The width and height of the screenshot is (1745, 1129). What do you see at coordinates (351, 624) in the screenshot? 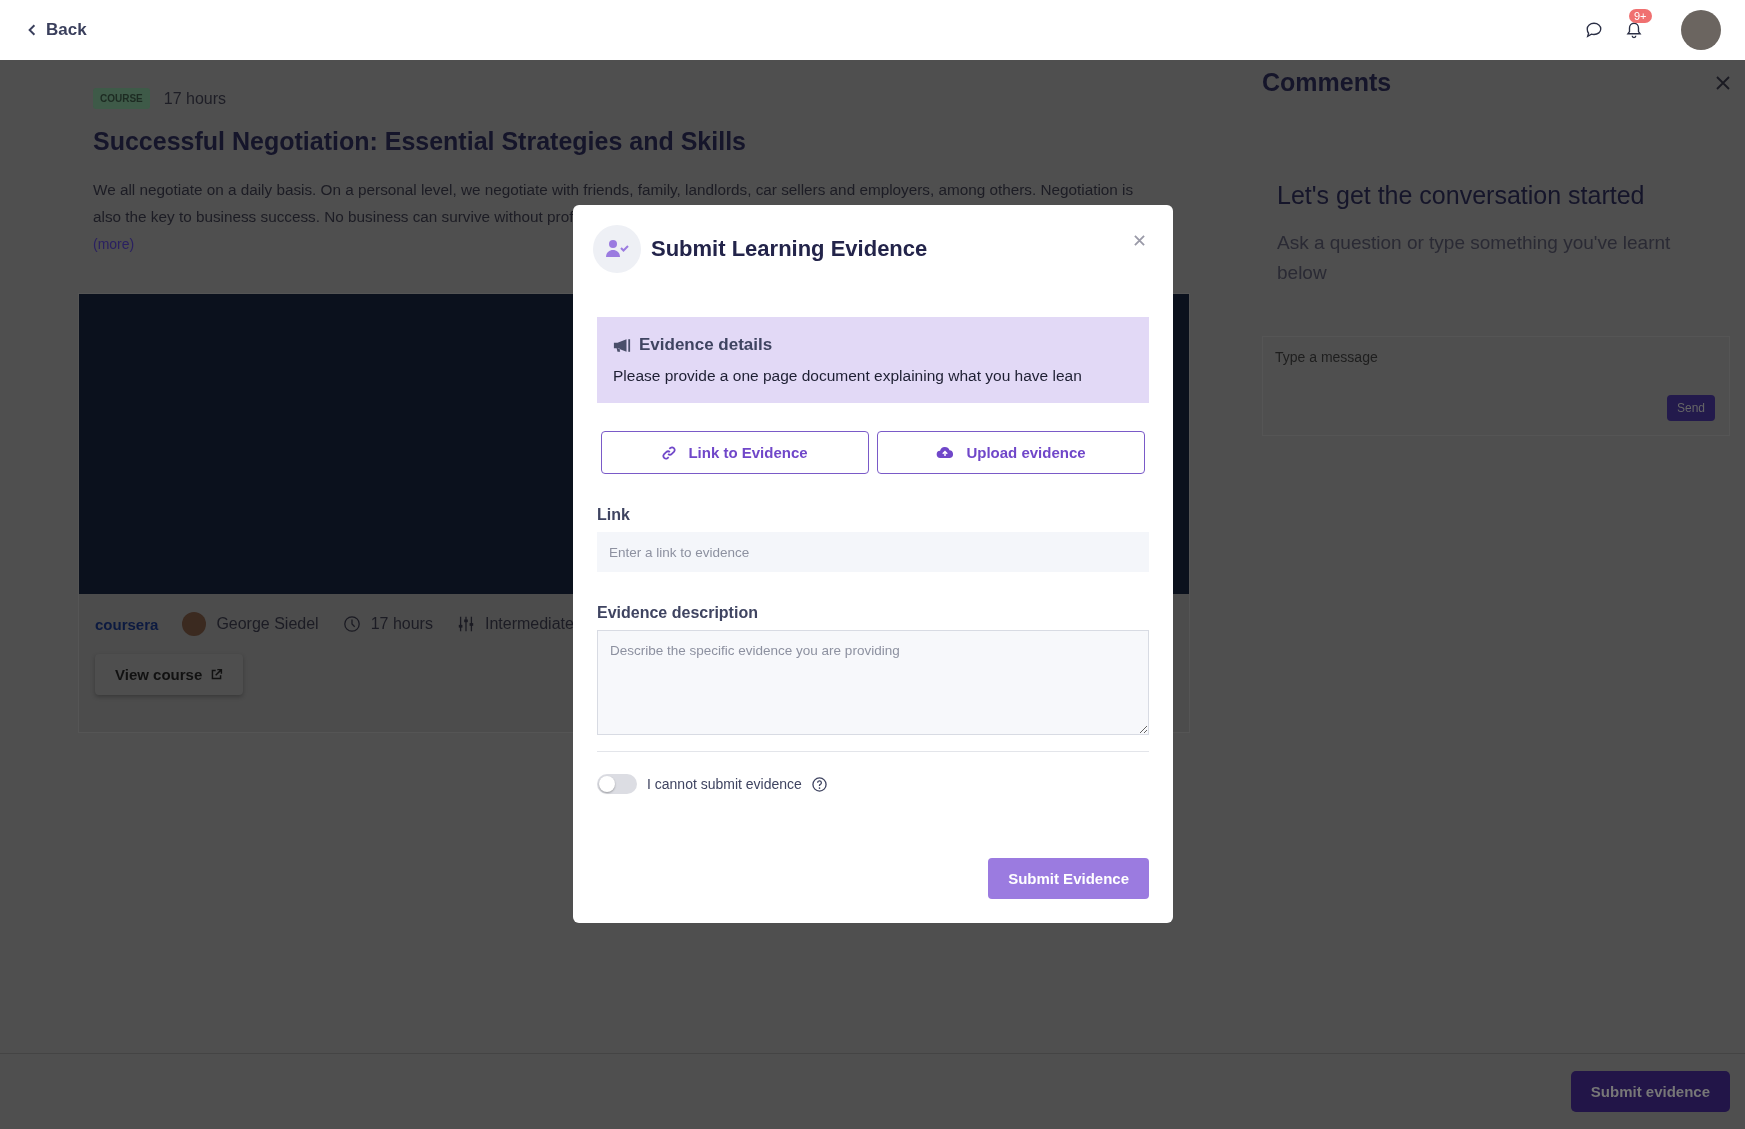
I see `clock-icon` at bounding box center [351, 624].